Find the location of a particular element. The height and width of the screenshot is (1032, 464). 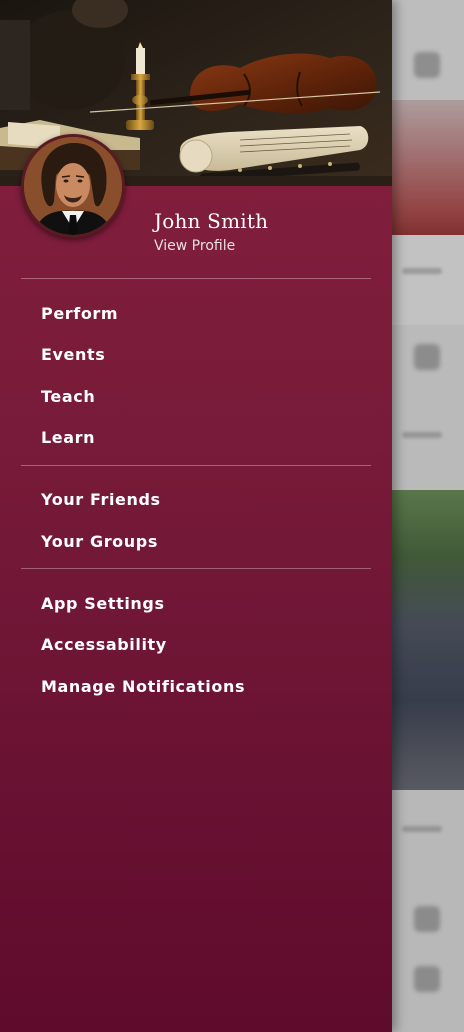

menu-item-perform: Perform is located at coordinates (79, 313).